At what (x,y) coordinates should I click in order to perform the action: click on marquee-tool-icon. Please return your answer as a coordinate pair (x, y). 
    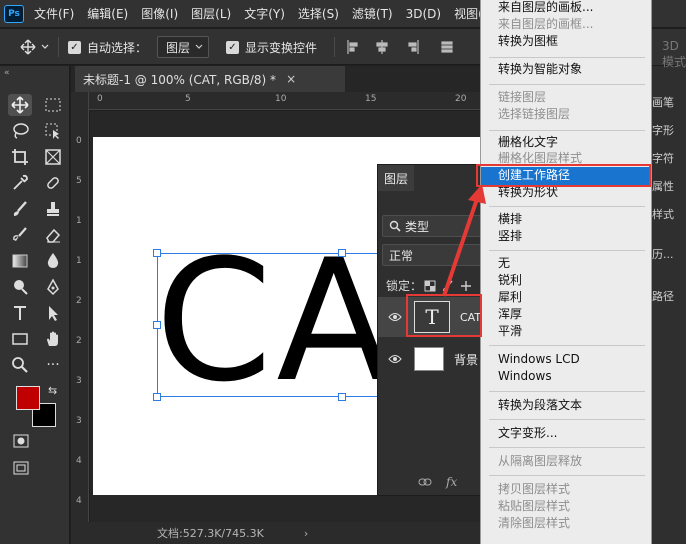
    Looking at the image, I should click on (53, 105).